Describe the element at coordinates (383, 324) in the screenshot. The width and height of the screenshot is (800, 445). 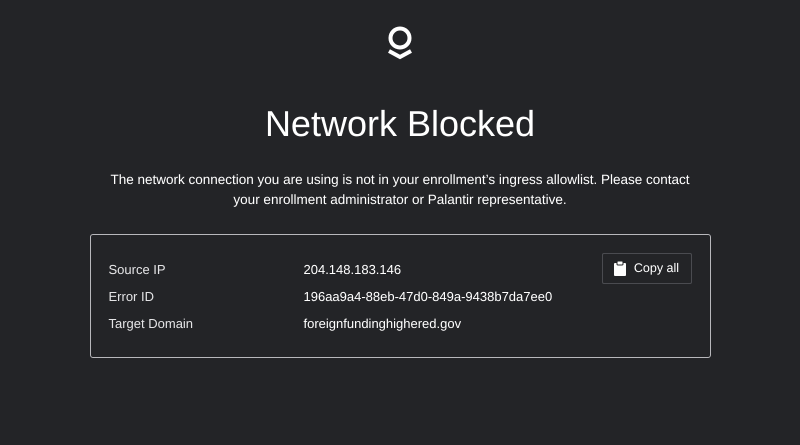
I see `detail-value: foreignfundinghighered.gov` at that location.